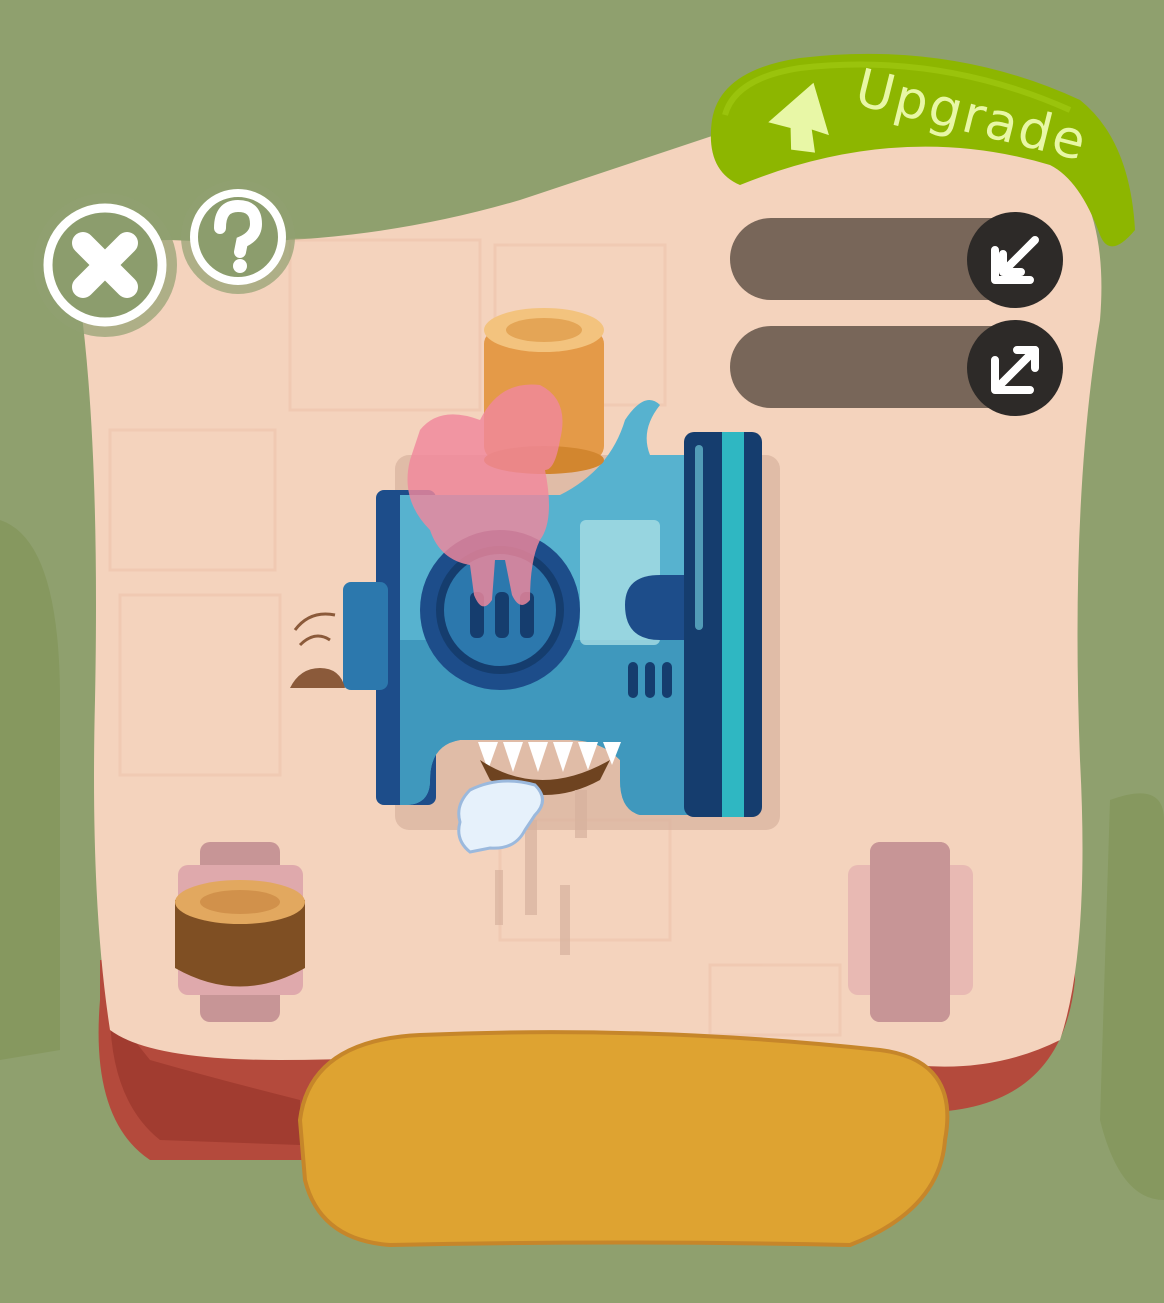 The image size is (1164, 1303). Describe the element at coordinates (896, 368) in the screenshot. I see `output-slot` at that location.